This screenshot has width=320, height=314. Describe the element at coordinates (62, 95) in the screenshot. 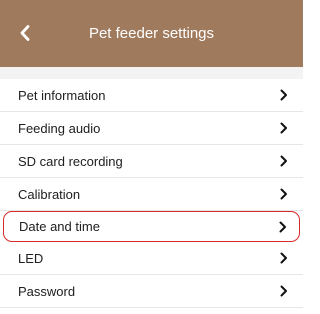

I see `settings-item-label: Pet information` at that location.